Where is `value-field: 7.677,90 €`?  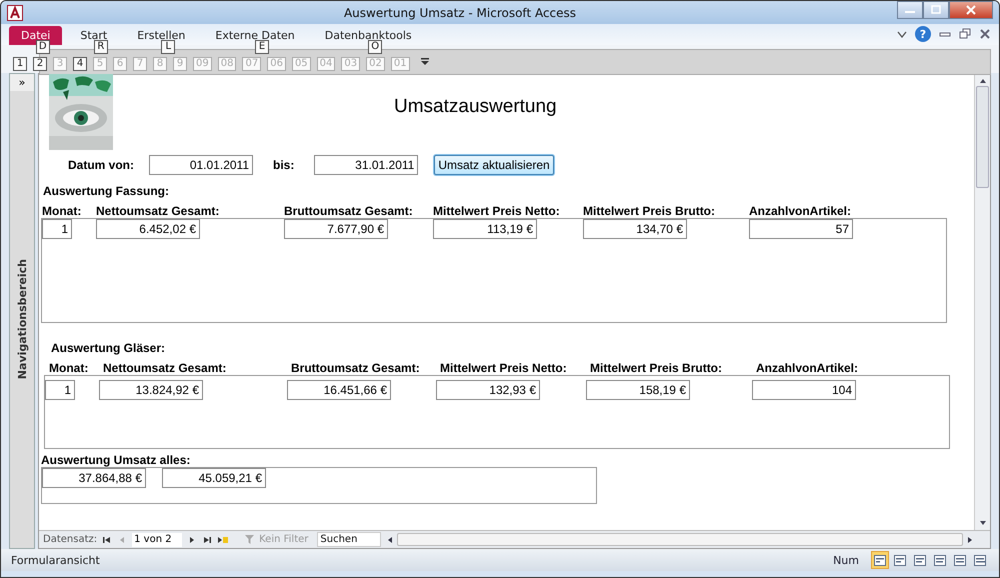
value-field: 7.677,90 € is located at coordinates (336, 229).